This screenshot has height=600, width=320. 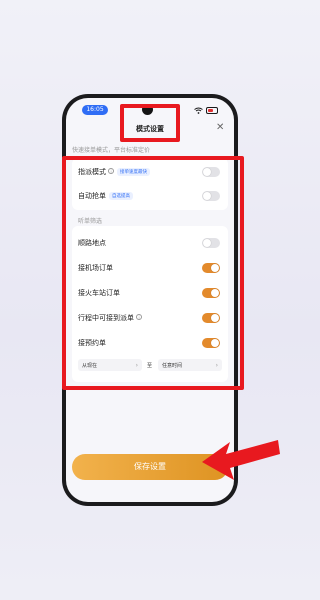 What do you see at coordinates (111, 150) in the screenshot?
I see `mode-subheader: 快速接单模式，平台标准定价` at bounding box center [111, 150].